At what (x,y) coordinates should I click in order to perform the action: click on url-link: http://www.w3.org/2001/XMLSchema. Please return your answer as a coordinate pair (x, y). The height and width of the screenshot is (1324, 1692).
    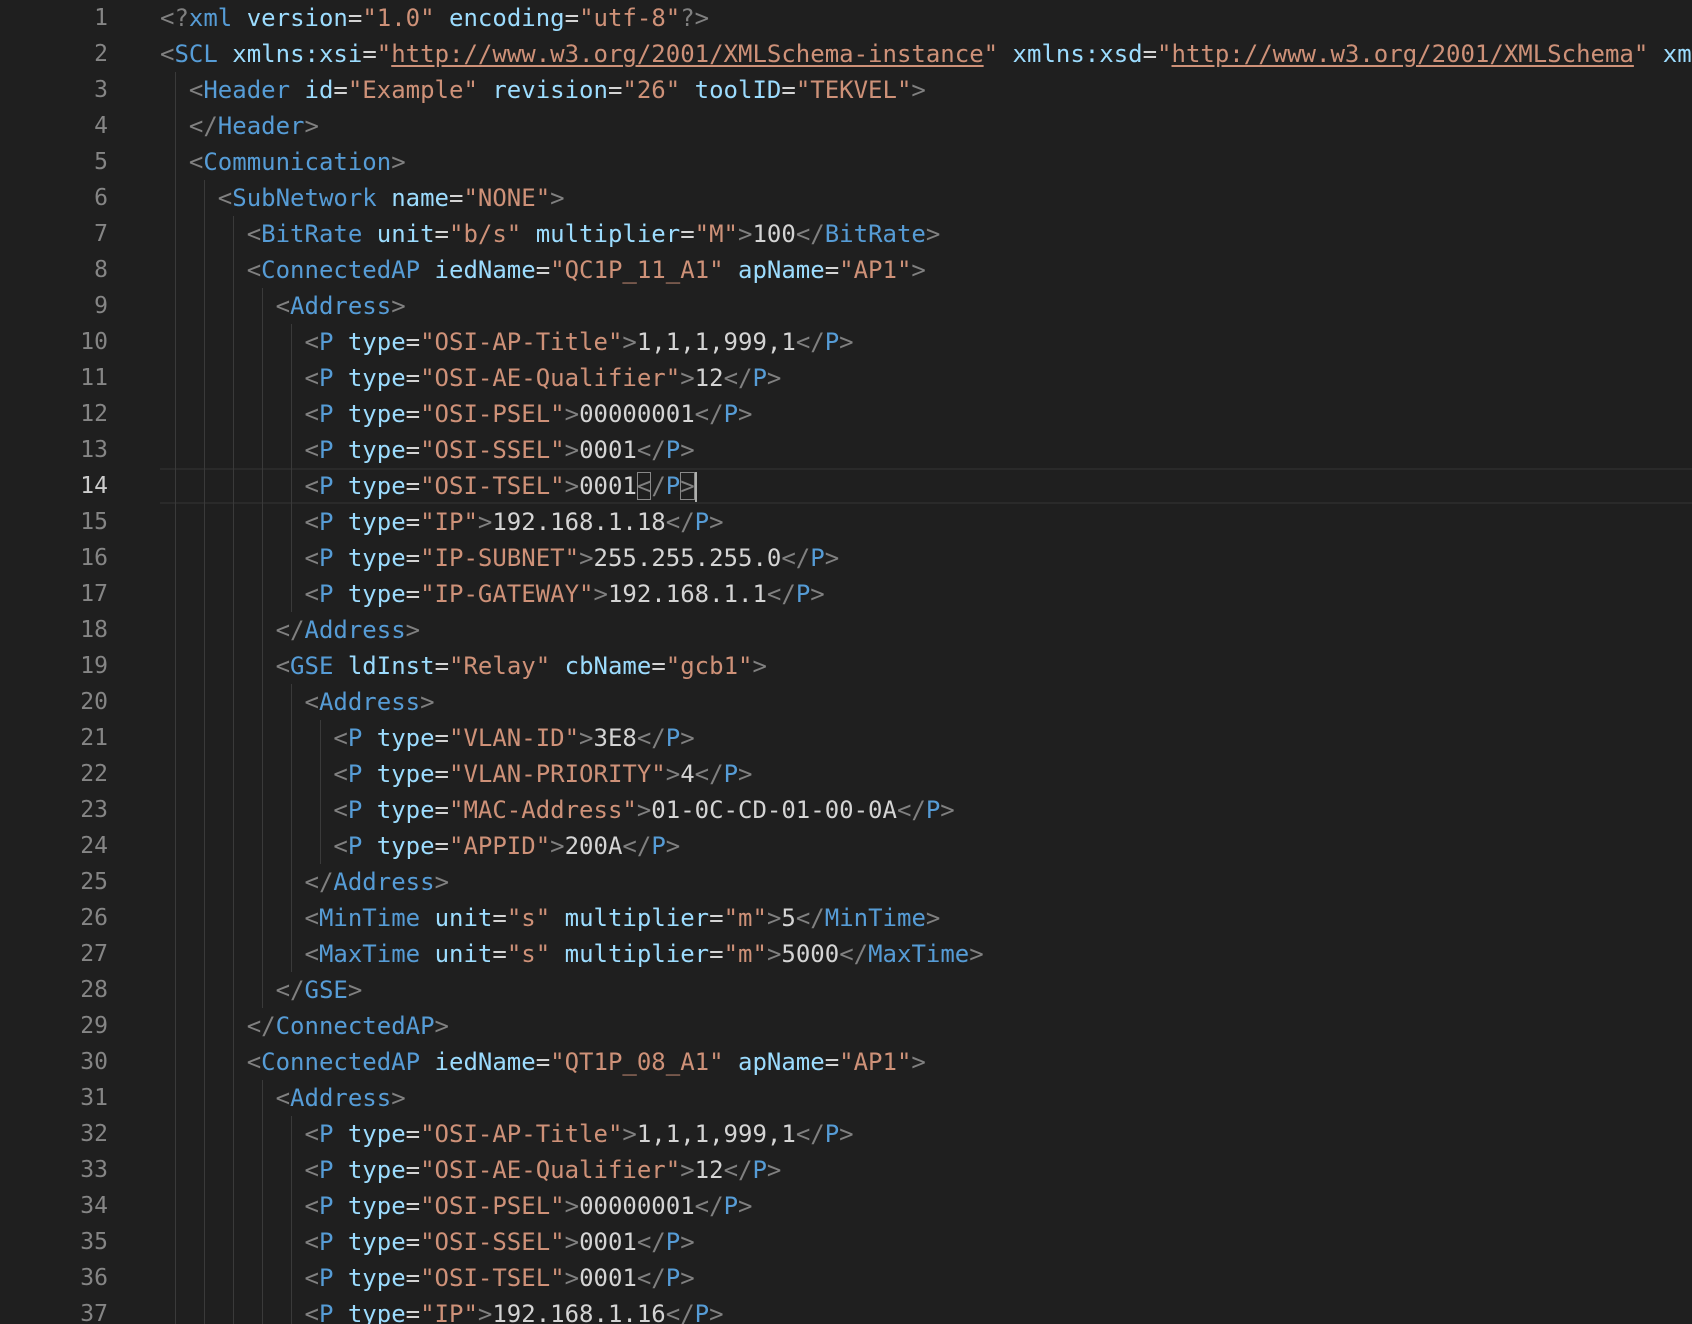
    Looking at the image, I should click on (1403, 54).